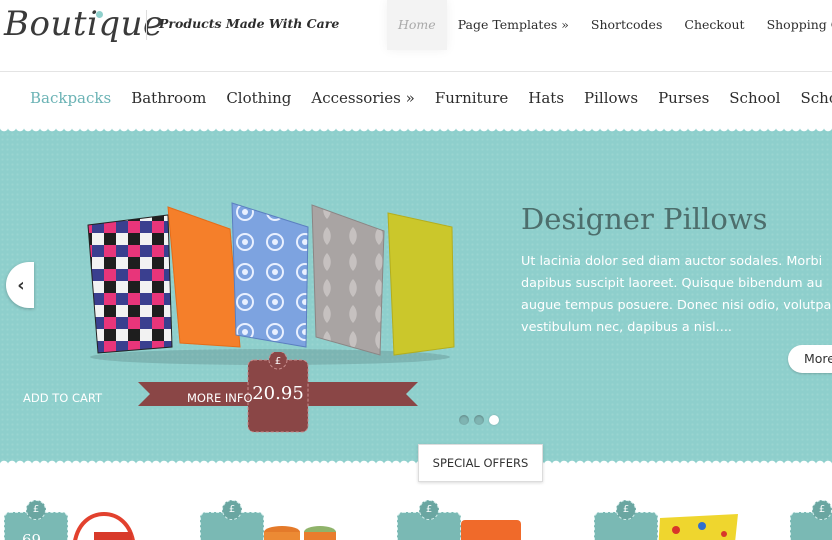 The image size is (832, 540). I want to click on slide-title: Designer Pillows, so click(644, 219).